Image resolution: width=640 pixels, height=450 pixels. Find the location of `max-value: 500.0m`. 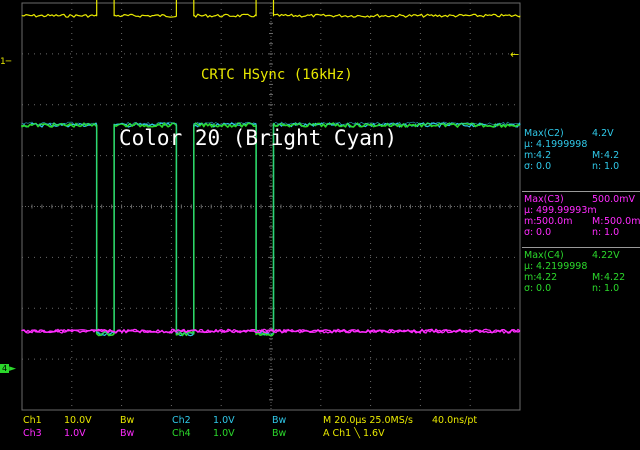

max-value: 500.0m is located at coordinates (622, 221).